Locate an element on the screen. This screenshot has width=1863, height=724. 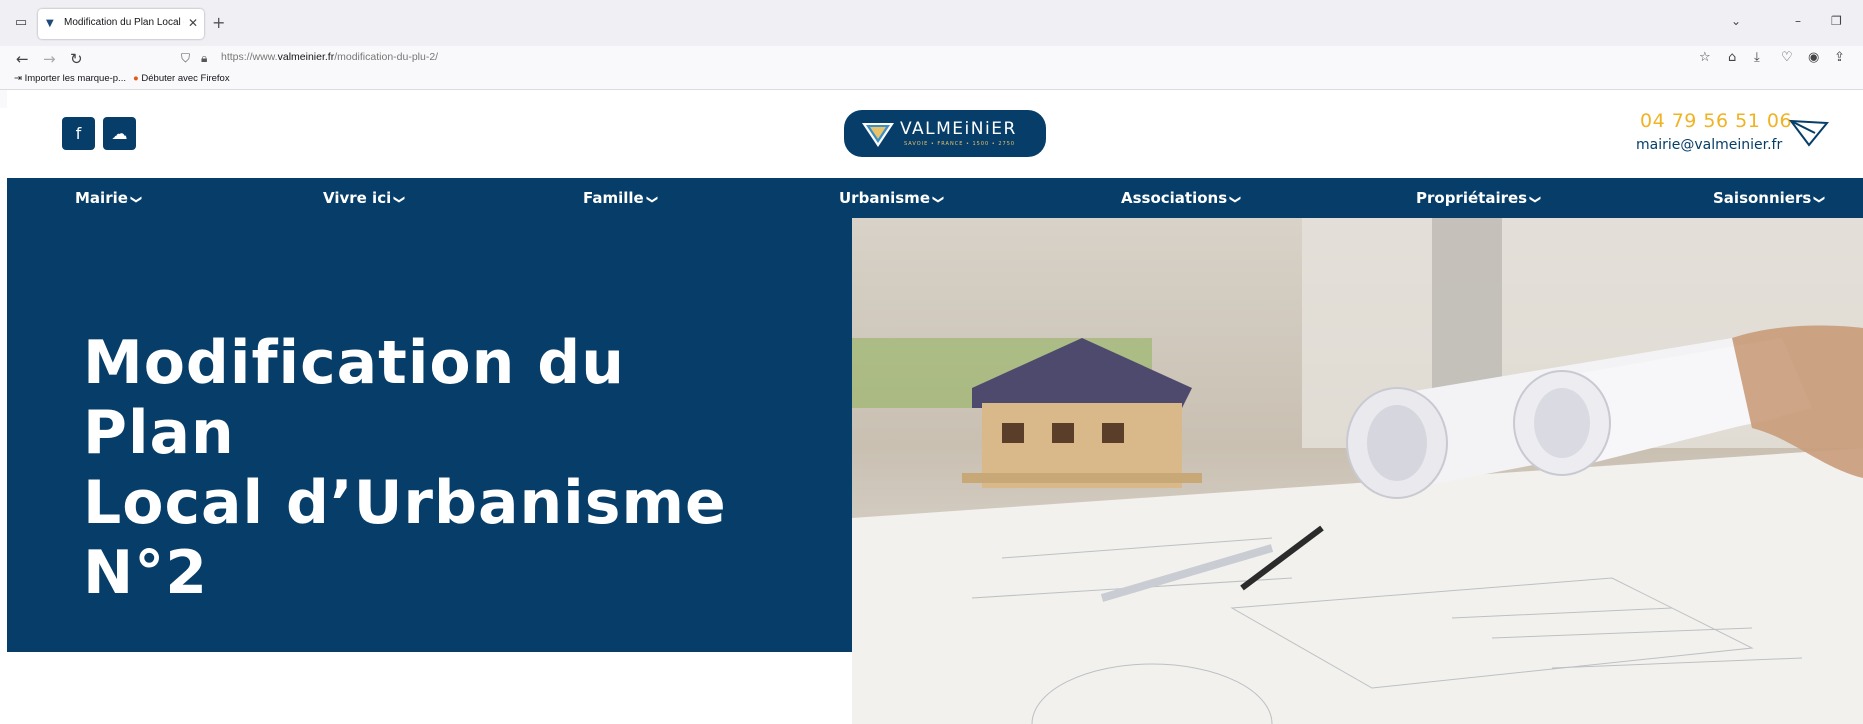
tab-overflow-chevron-icon: ⌄ is located at coordinates (1736, 21).